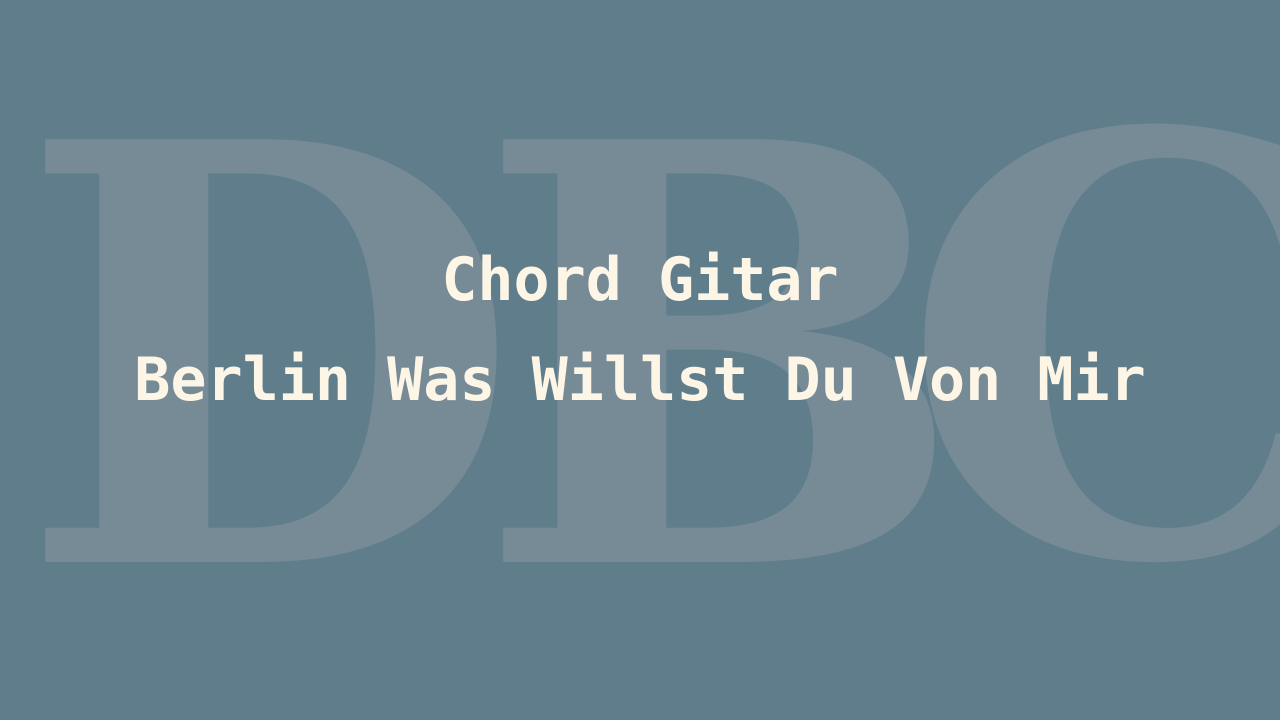  Describe the element at coordinates (640, 280) in the screenshot. I see `title-line-chord-gitar: Chord Gitar` at that location.